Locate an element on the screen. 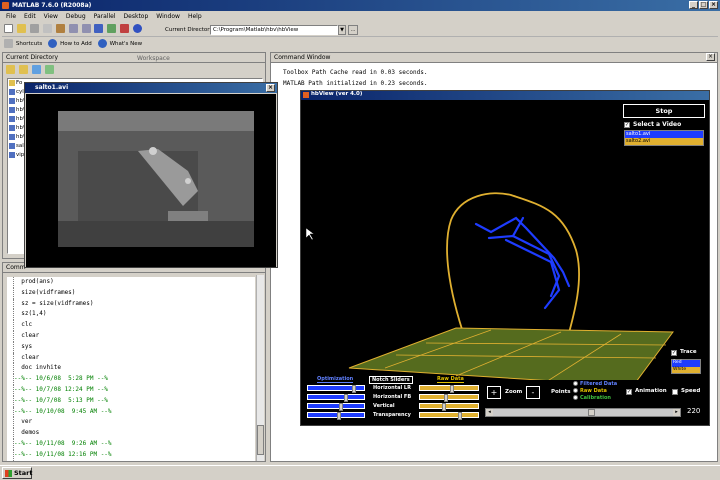 The width and height of the screenshot is (720, 480). menu-view: View is located at coordinates (51, 17).